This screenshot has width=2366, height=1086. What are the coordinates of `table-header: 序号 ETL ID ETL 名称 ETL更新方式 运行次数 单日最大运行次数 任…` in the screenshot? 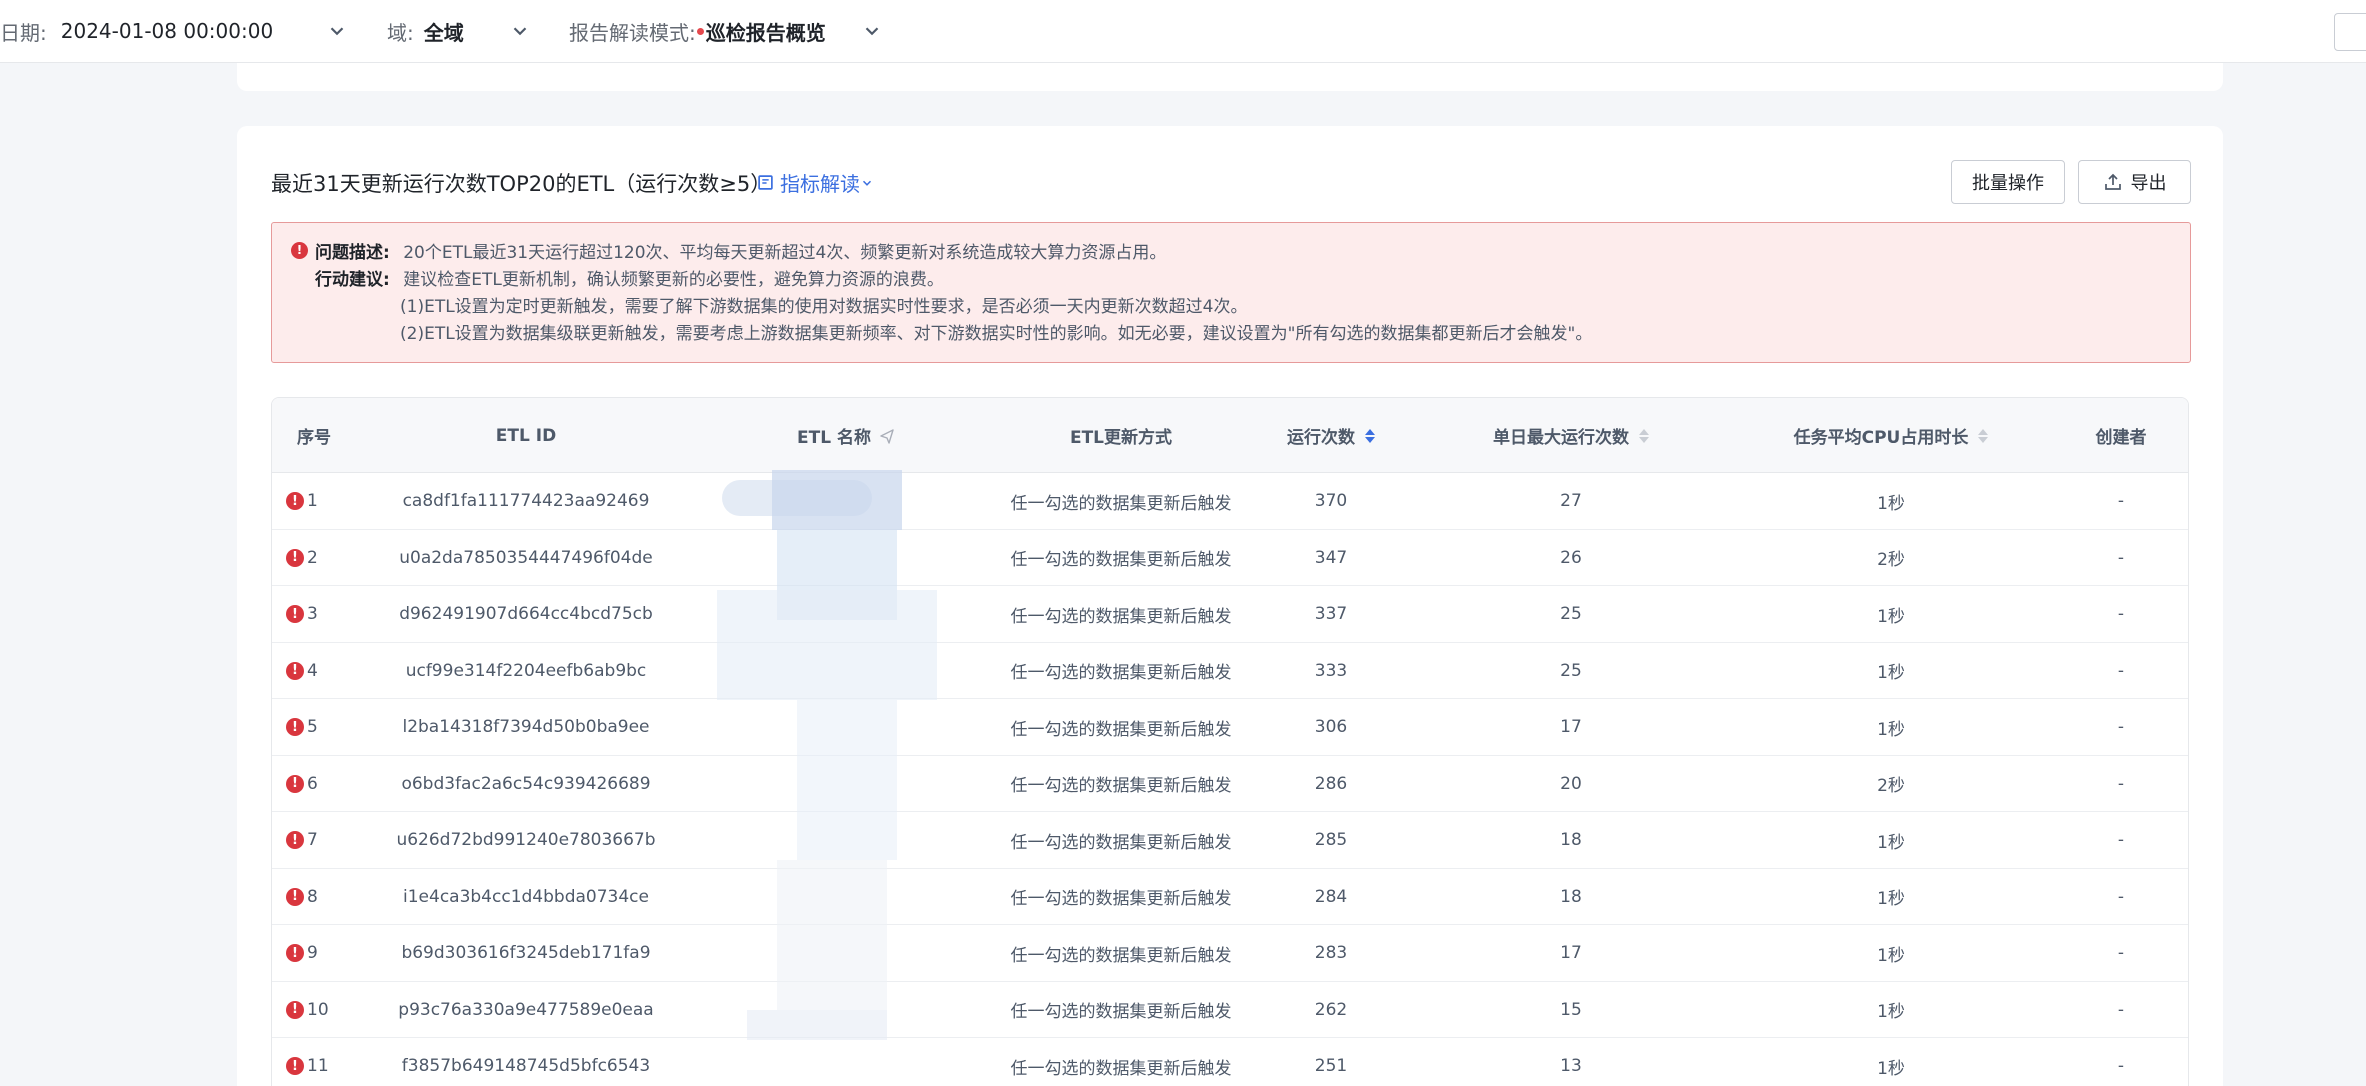 It's located at (1230, 435).